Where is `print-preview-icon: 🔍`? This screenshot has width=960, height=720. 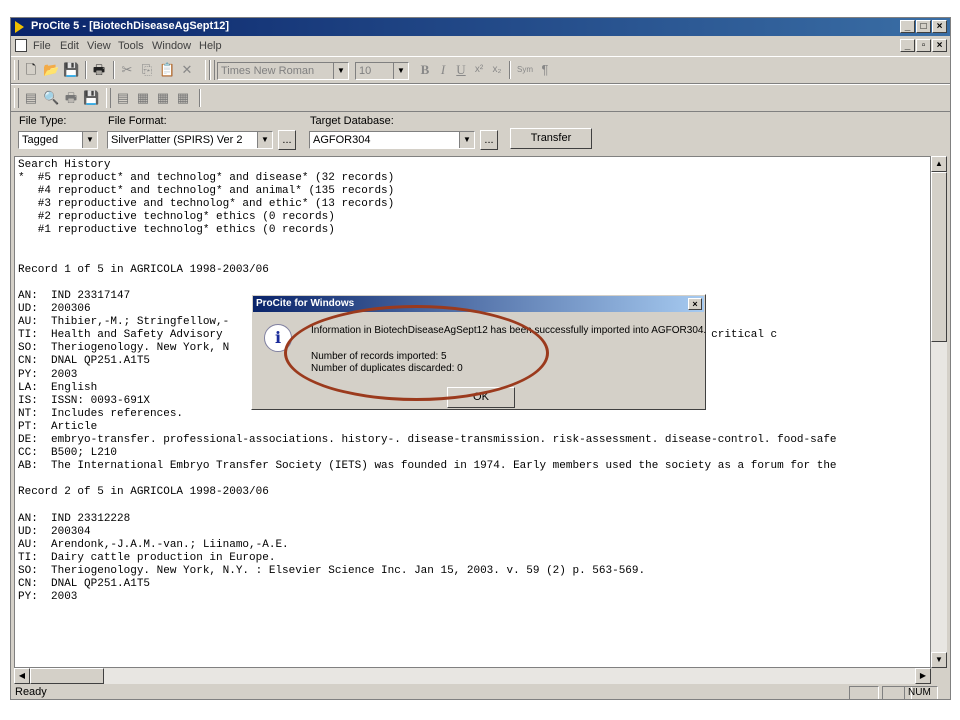
print-preview-icon: 🔍 is located at coordinates (51, 98).